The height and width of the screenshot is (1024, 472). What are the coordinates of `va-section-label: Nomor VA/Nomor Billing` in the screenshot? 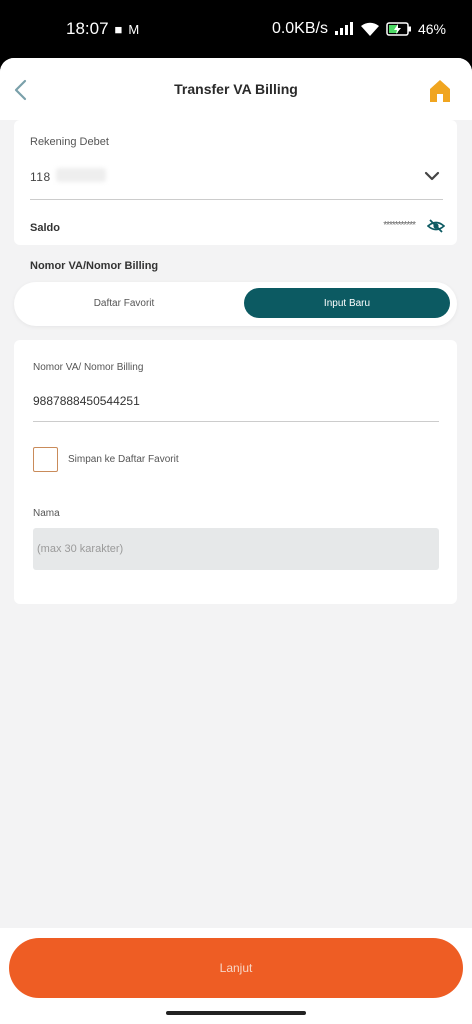 It's located at (94, 266).